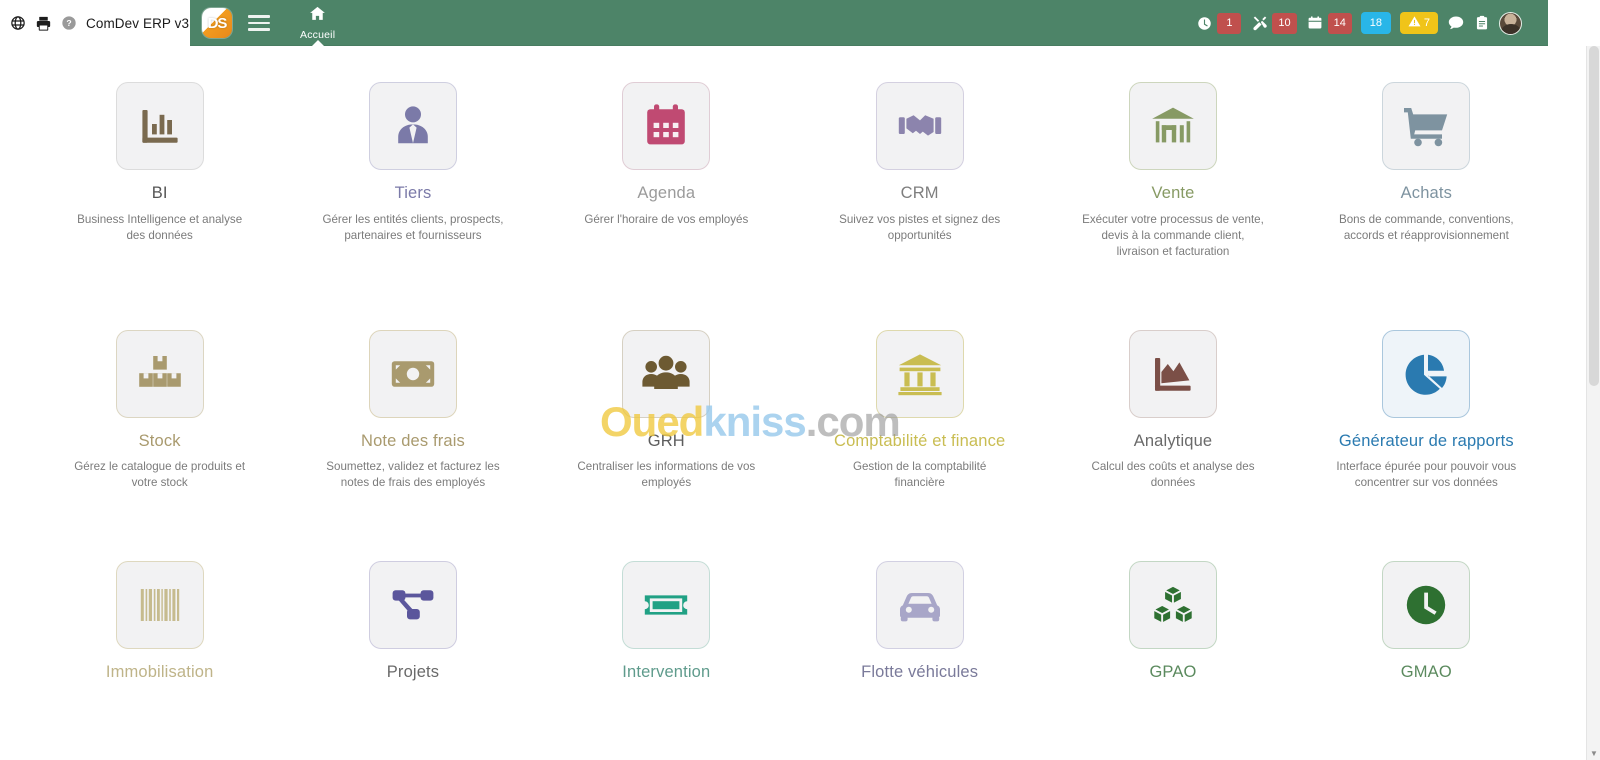 This screenshot has width=1600, height=760. What do you see at coordinates (1456, 23) in the screenshot?
I see `chat-icon` at bounding box center [1456, 23].